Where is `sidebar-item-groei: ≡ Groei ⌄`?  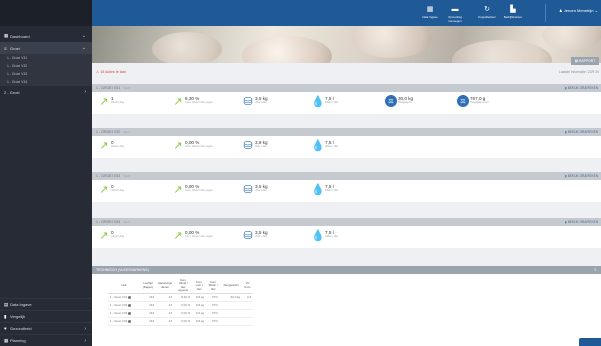
sidebar-item-groei: ≡ Groei ⌄ is located at coordinates (46, 48).